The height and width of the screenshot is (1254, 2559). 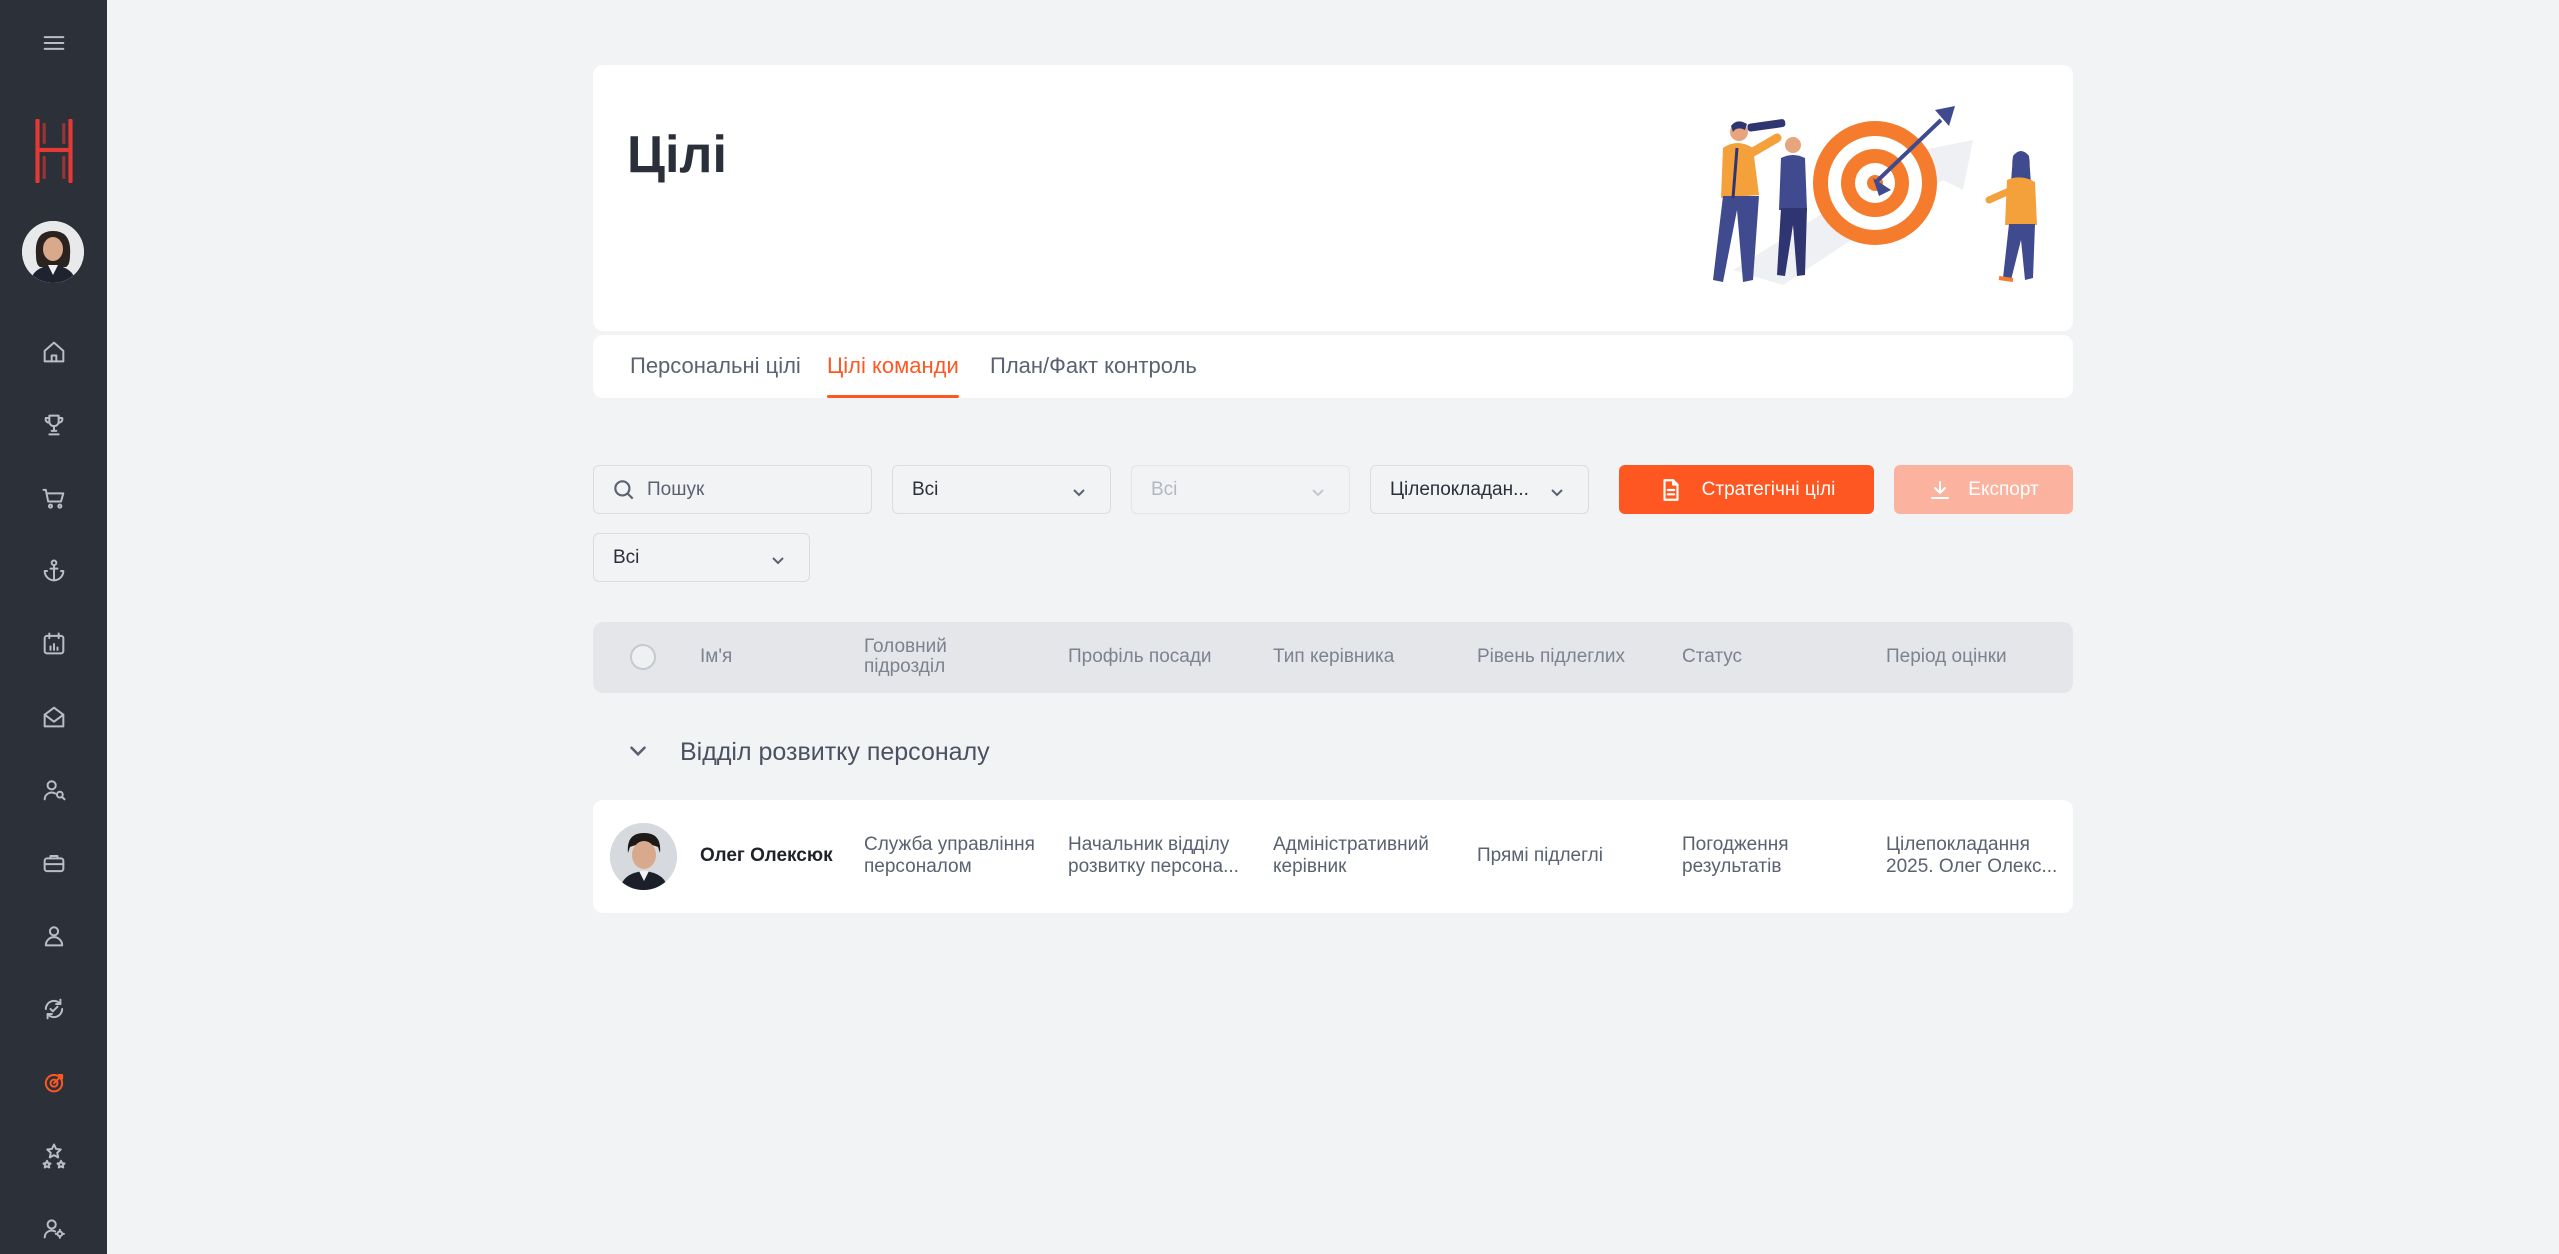 I want to click on target-icon, so click(x=53, y=1082).